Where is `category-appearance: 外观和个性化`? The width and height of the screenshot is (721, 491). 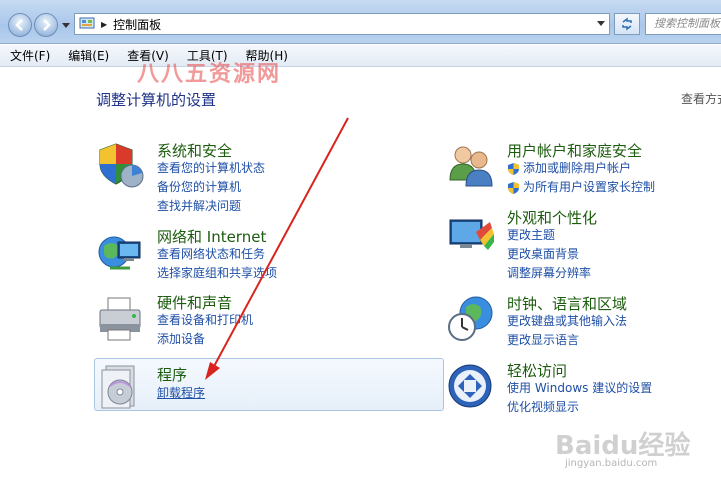
category-appearance: 外观和个性化 is located at coordinates (552, 217).